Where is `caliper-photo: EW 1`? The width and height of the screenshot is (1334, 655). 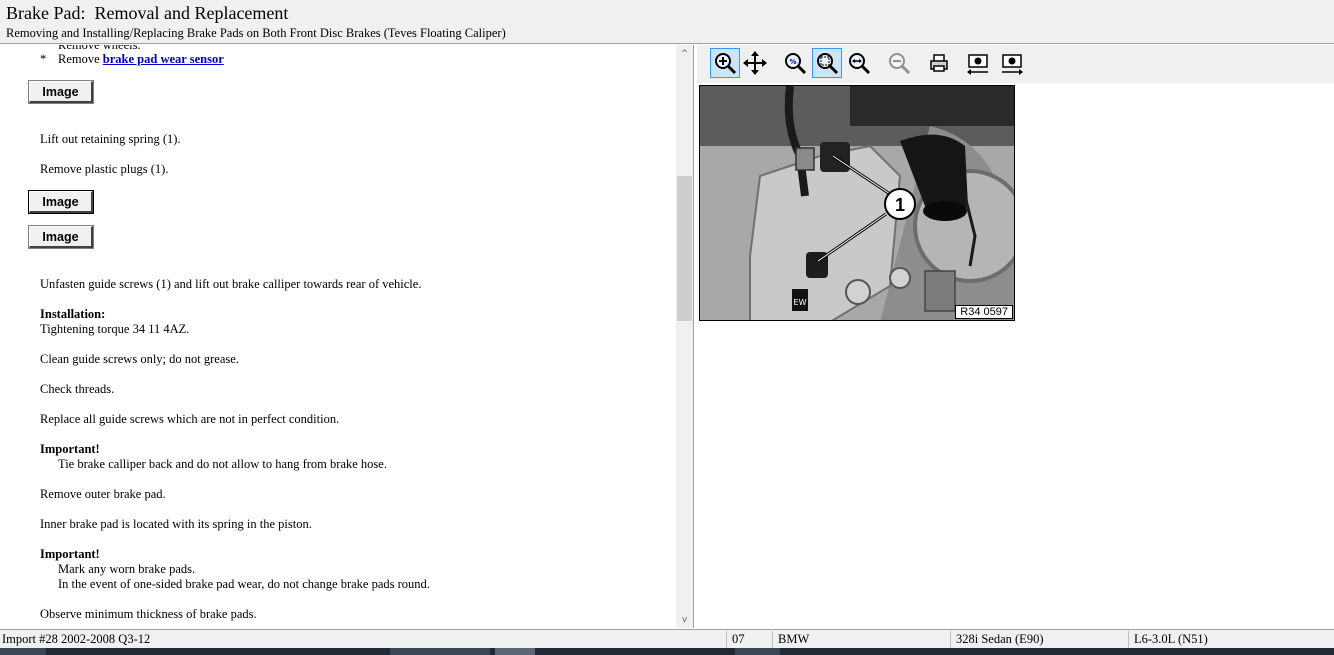 caliper-photo: EW 1 is located at coordinates (857, 203).